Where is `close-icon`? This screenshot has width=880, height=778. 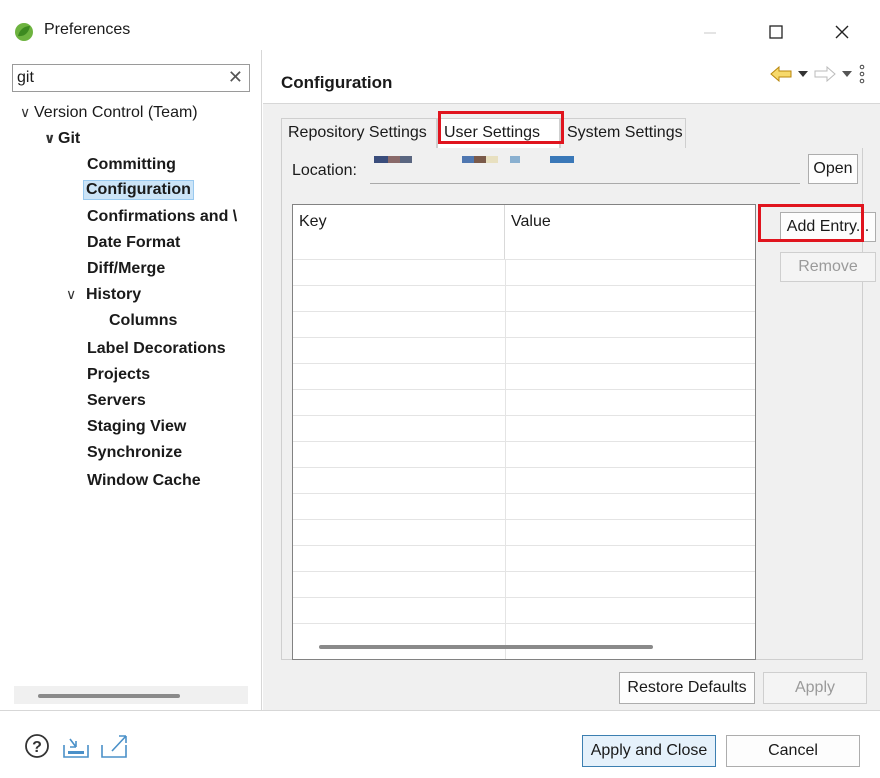 close-icon is located at coordinates (842, 32).